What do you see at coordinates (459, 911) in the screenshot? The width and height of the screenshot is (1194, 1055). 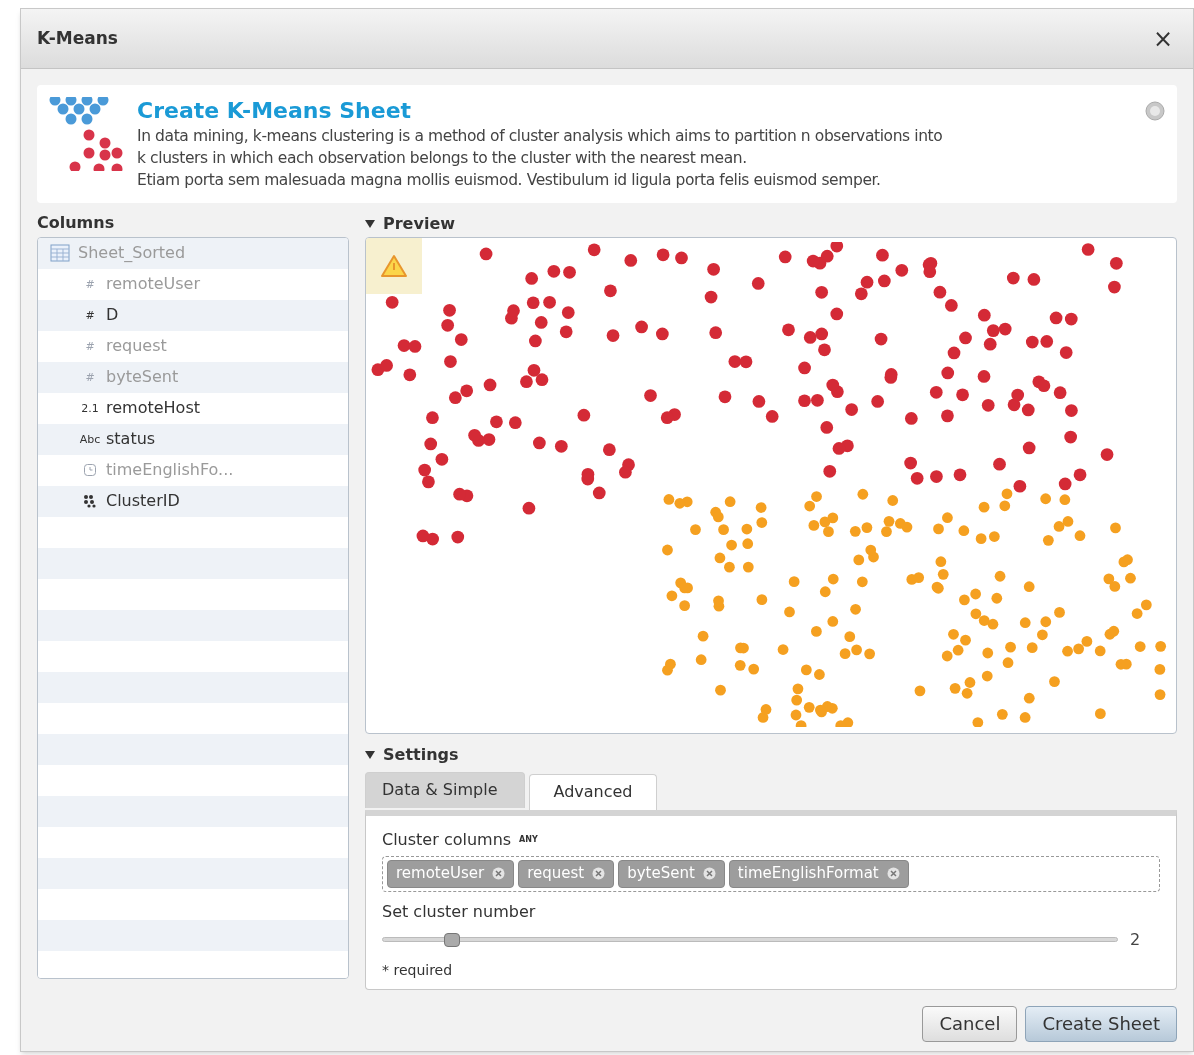 I see `field-label: Set cluster number` at bounding box center [459, 911].